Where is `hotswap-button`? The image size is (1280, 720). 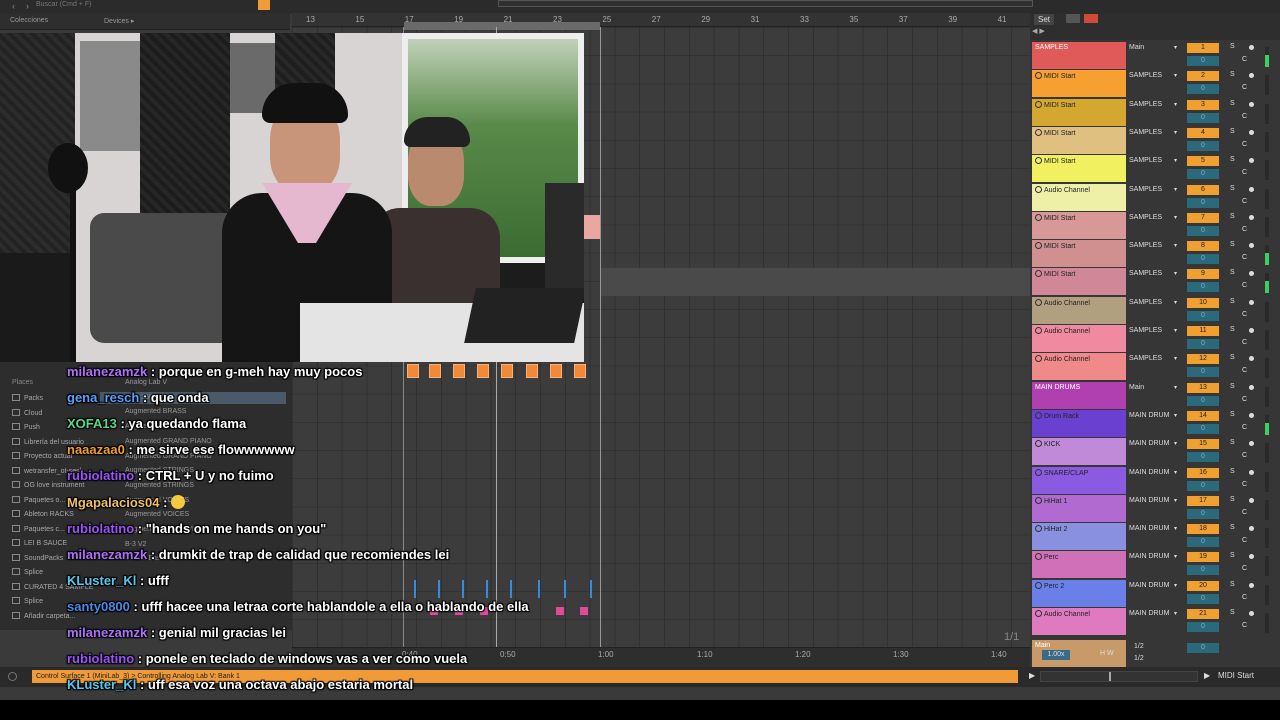 hotswap-button is located at coordinates (264, 5).